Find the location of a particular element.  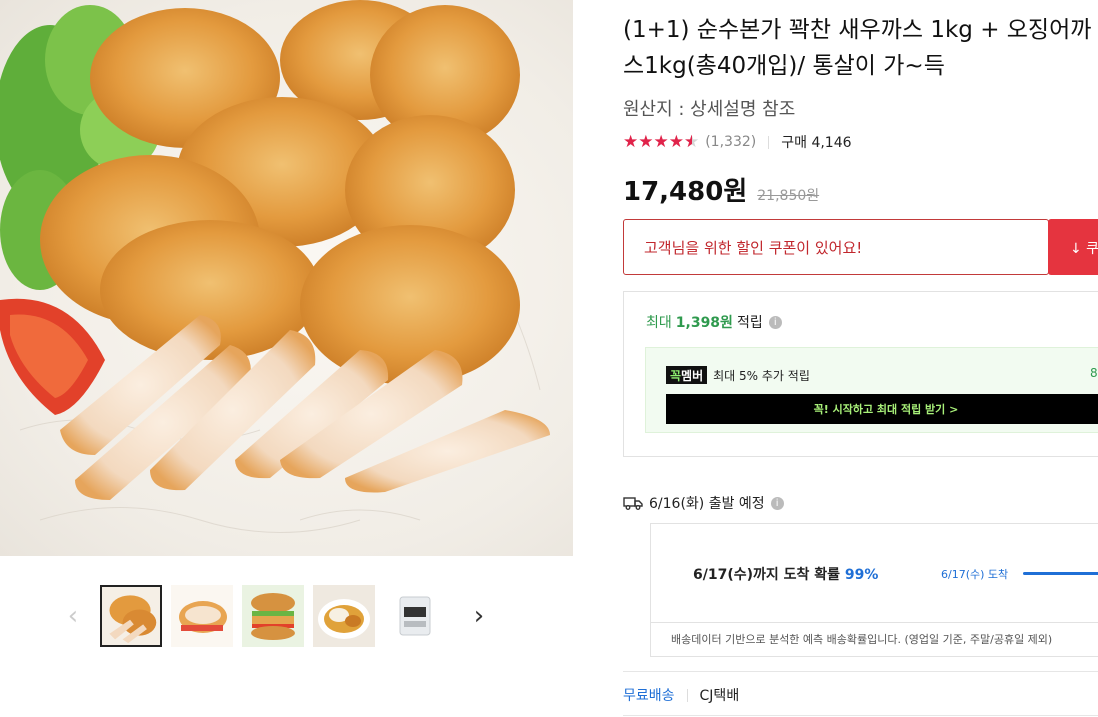

carrier-label: CJ택배 is located at coordinates (719, 696).